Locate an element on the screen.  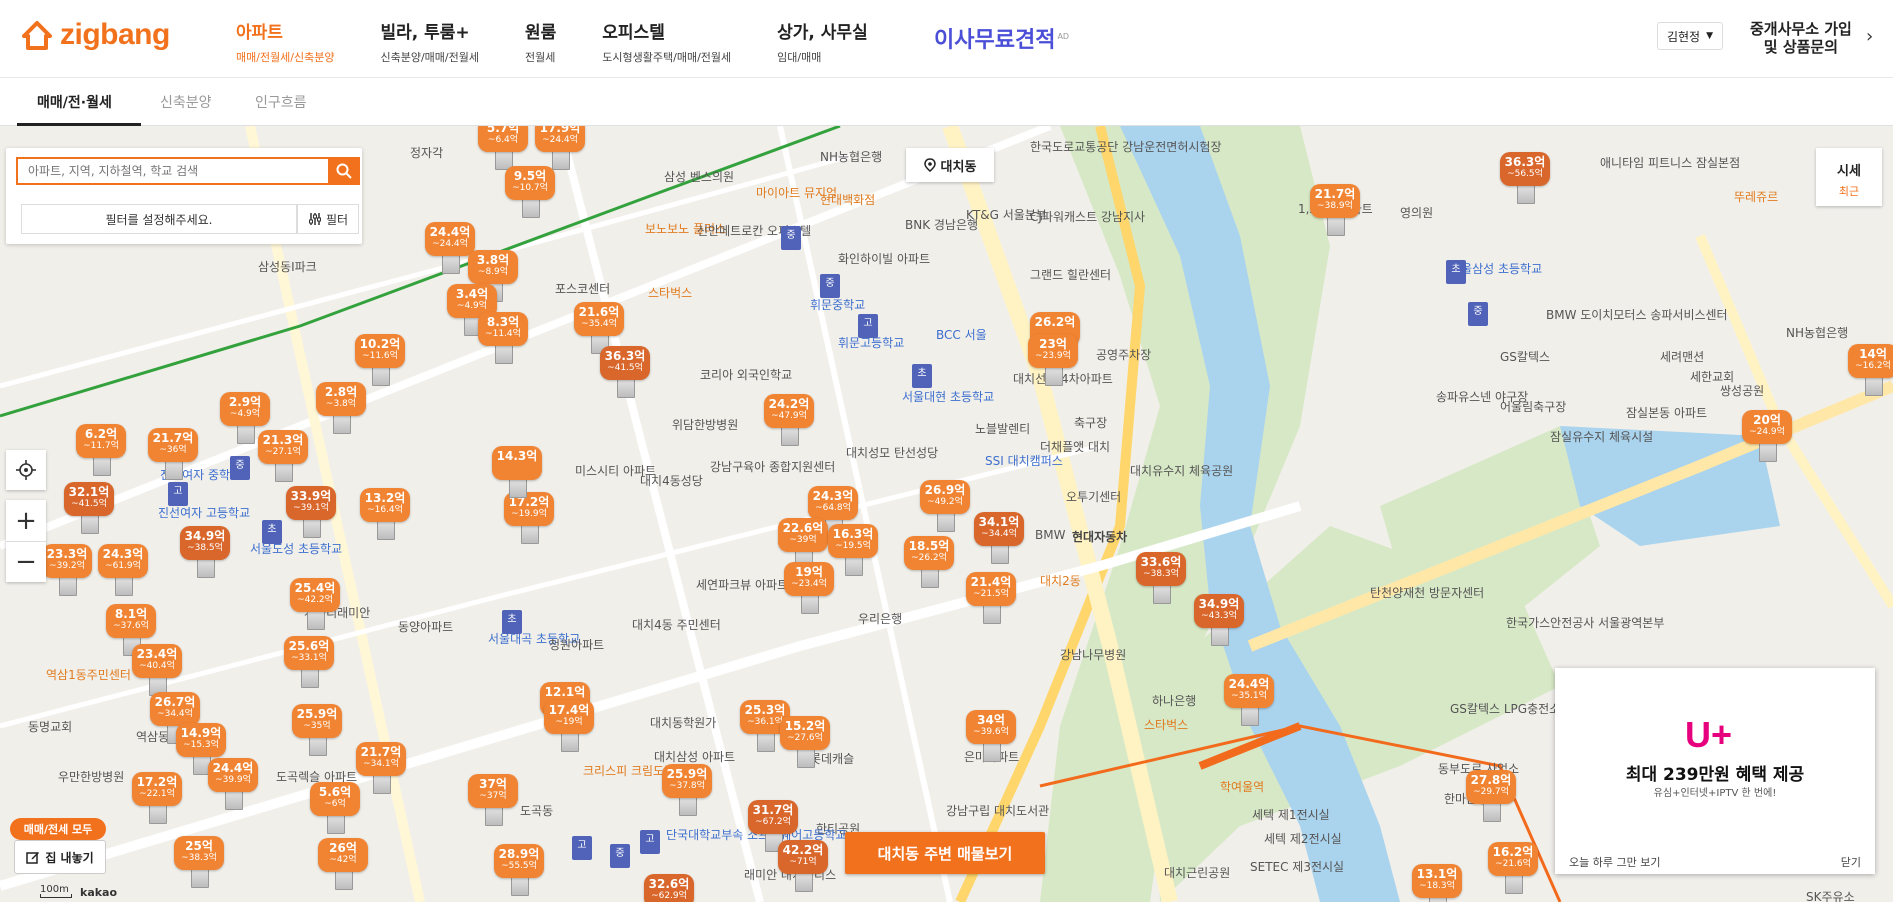
price-marker: 16.3억 ~19.5억 is located at coordinates (853, 550).